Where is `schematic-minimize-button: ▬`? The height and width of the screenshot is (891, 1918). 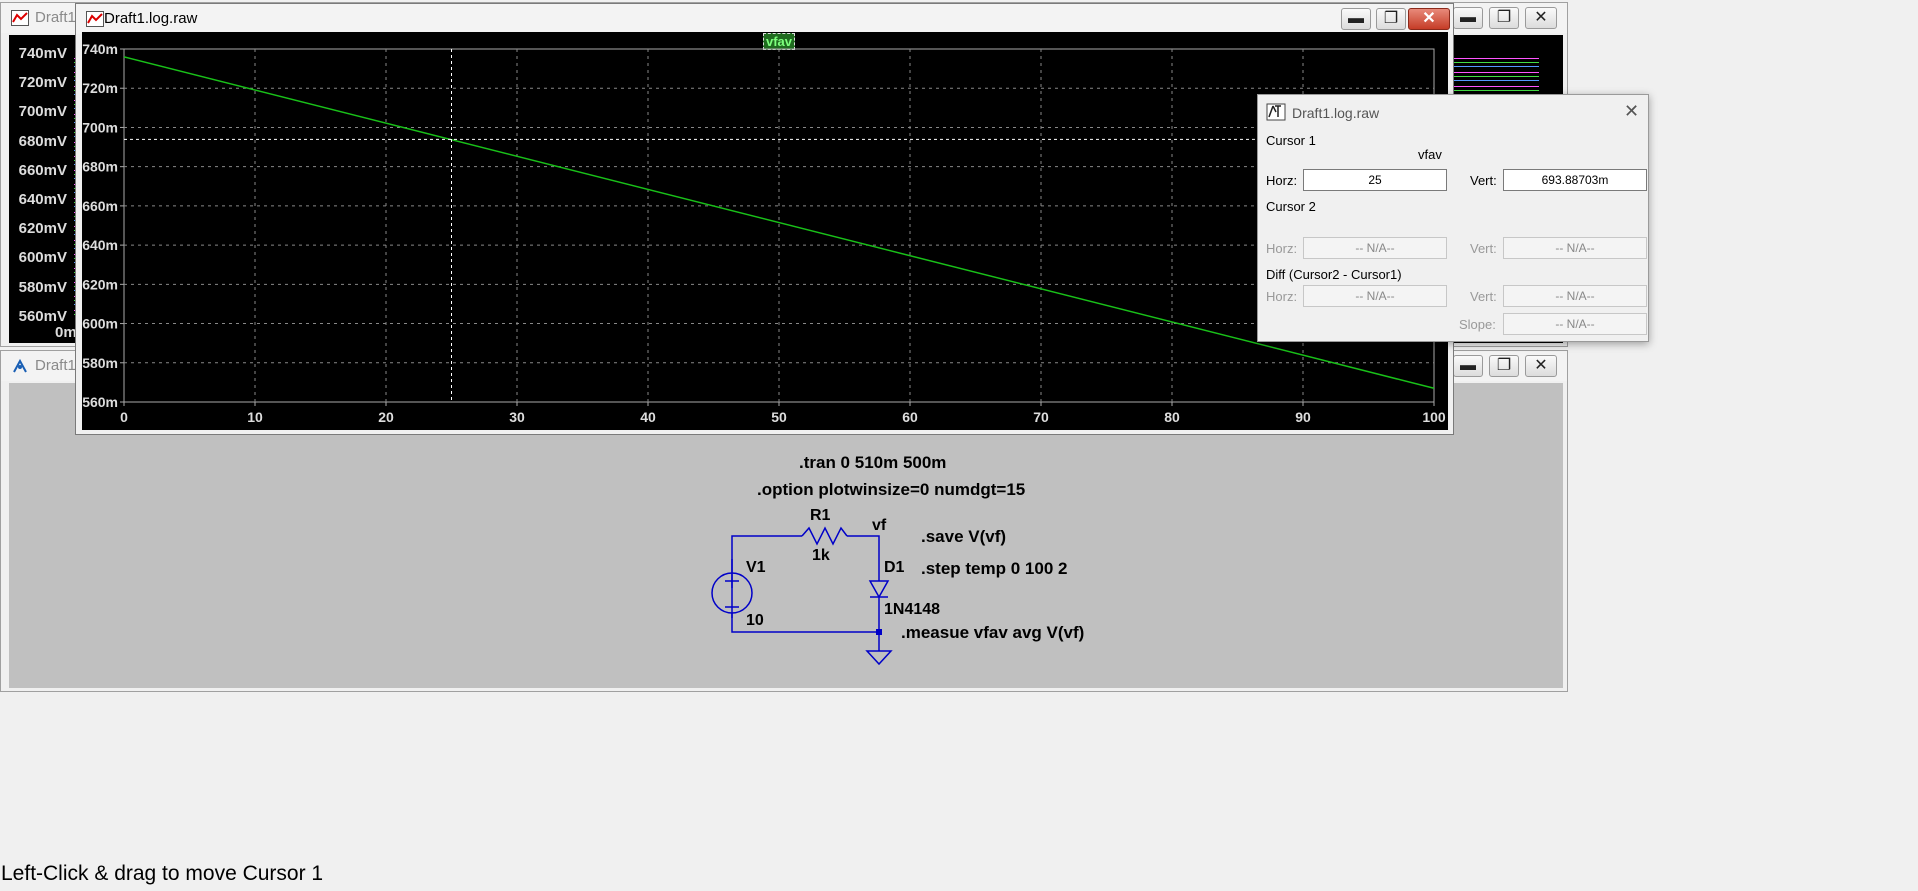
schematic-minimize-button: ▬ is located at coordinates (1468, 366).